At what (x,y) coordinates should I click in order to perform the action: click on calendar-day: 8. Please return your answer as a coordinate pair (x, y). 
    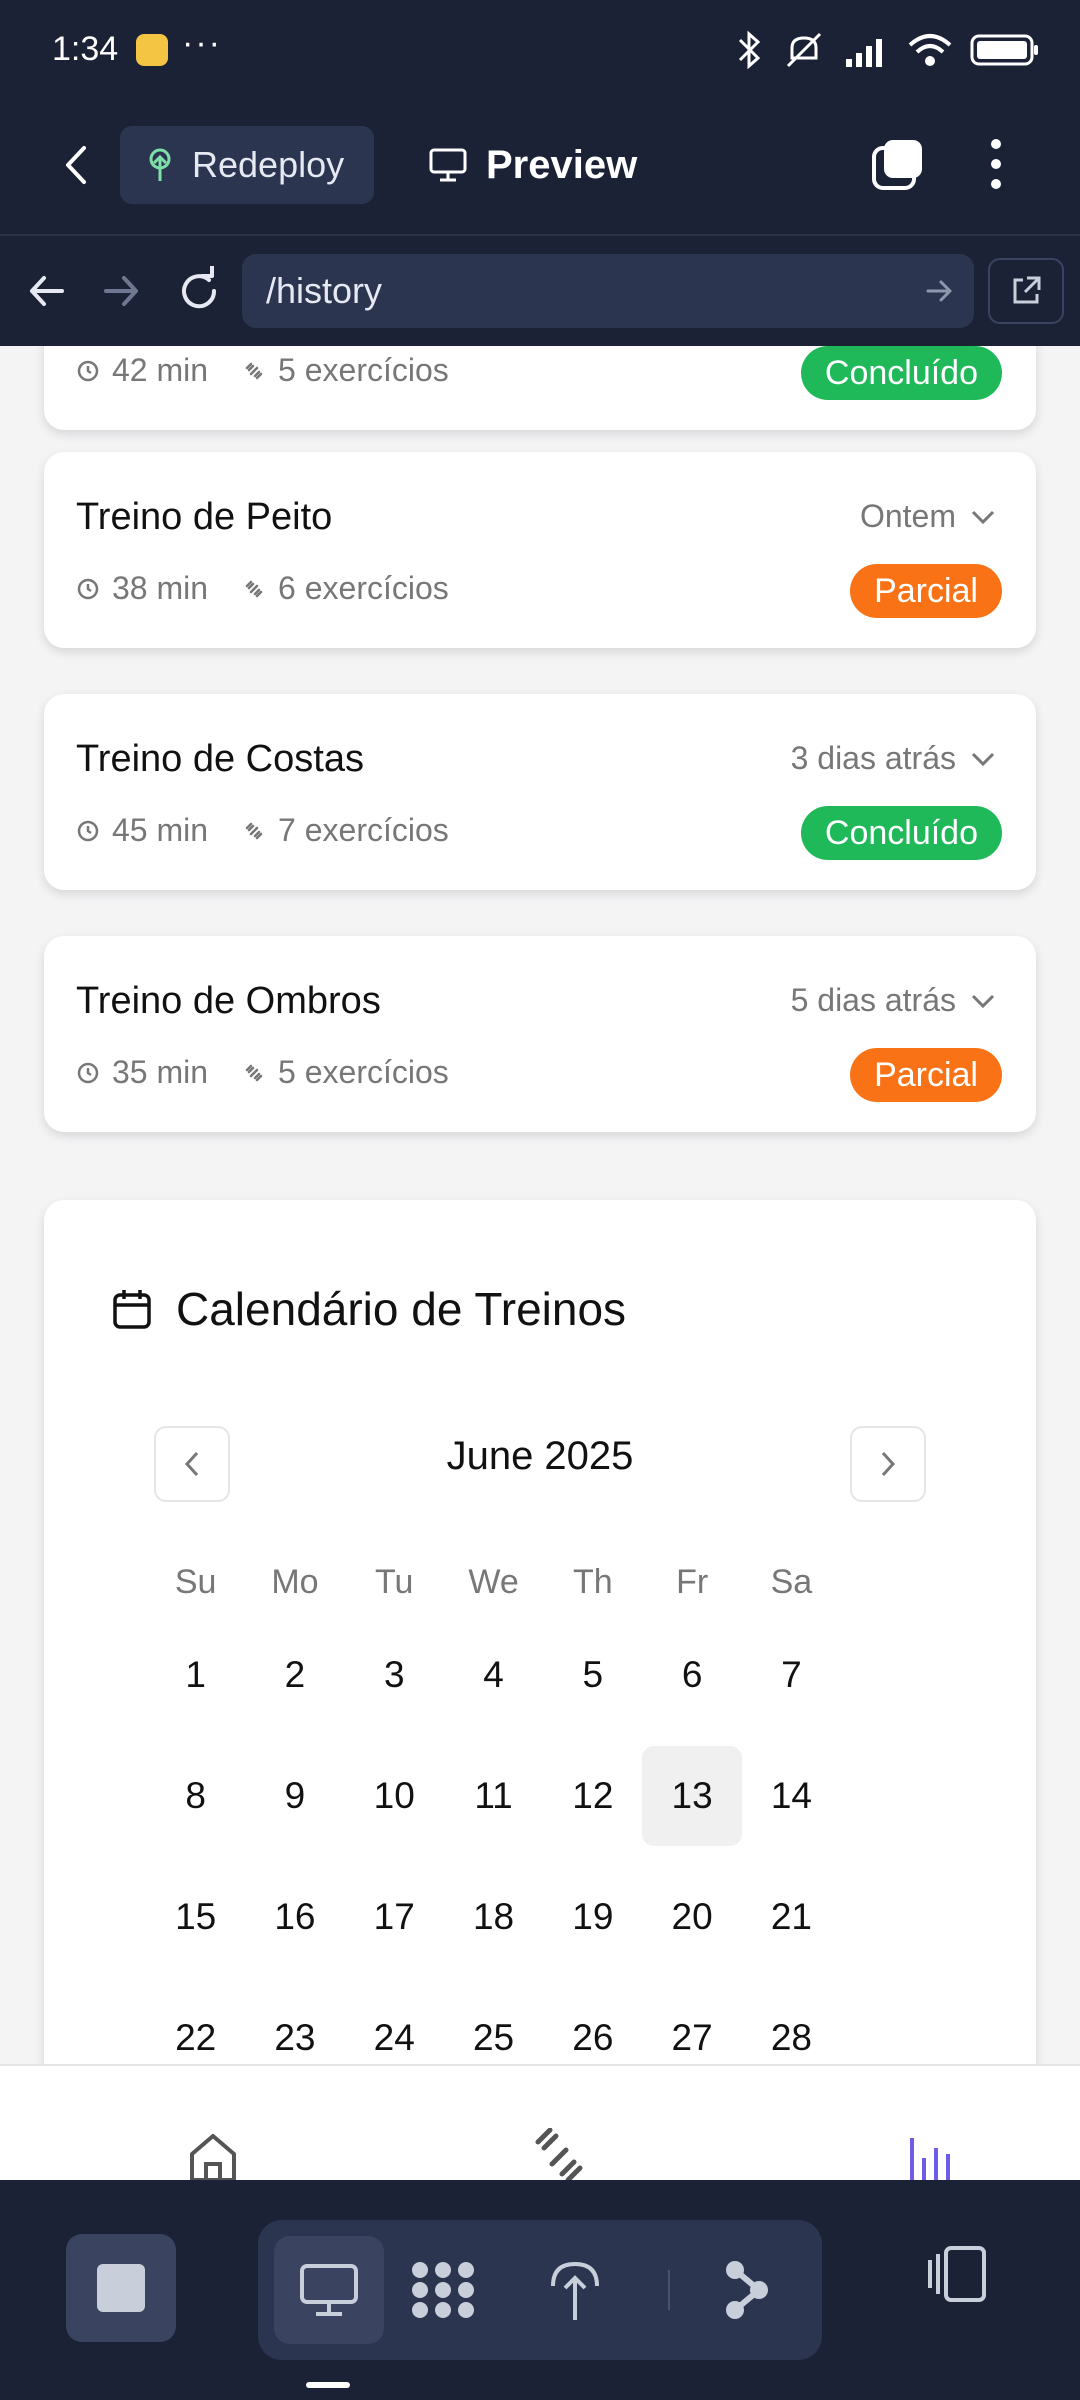
    Looking at the image, I should click on (195, 1796).